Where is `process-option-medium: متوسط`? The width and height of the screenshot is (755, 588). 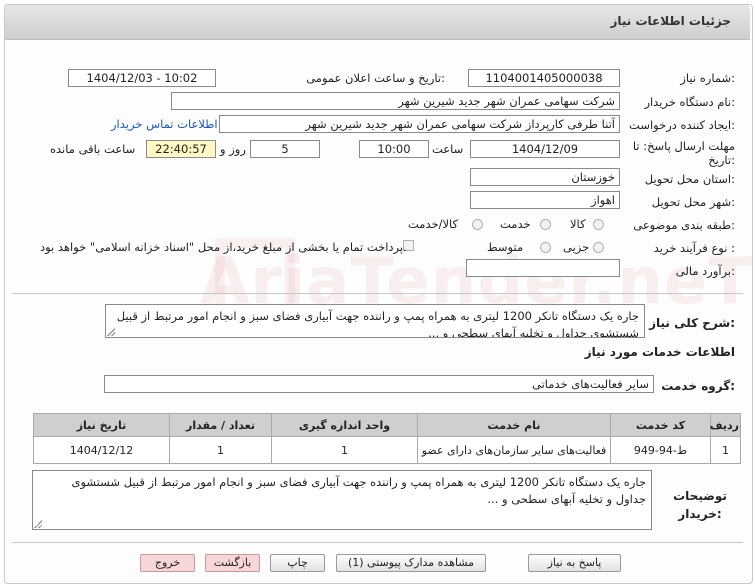 process-option-medium: متوسط is located at coordinates (505, 247).